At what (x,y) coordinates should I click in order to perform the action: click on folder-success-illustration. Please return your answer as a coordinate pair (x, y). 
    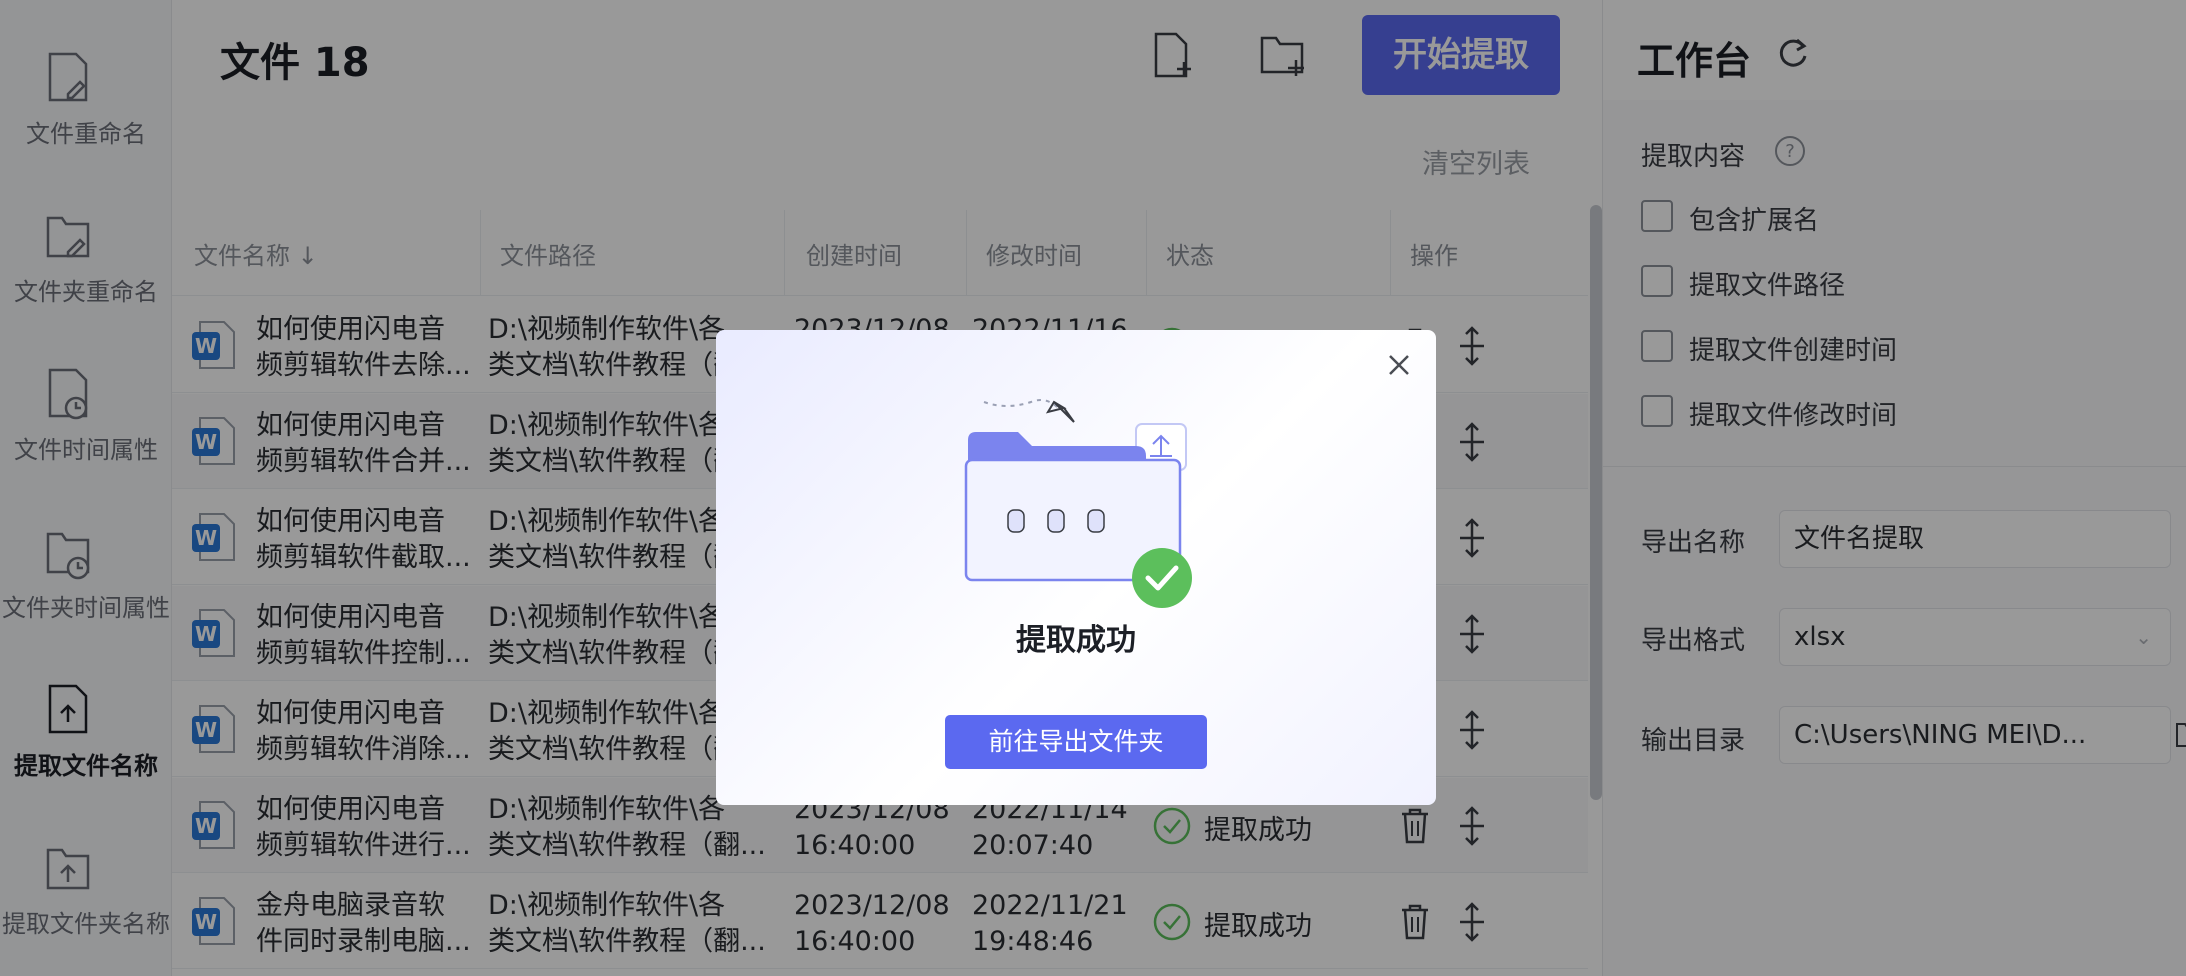
    Looking at the image, I should click on (1078, 503).